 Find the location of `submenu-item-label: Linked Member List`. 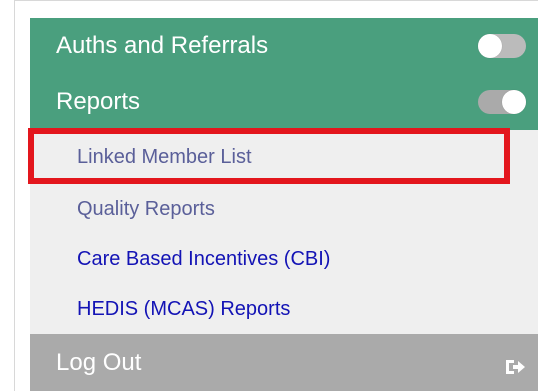

submenu-item-label: Linked Member List is located at coordinates (164, 156).